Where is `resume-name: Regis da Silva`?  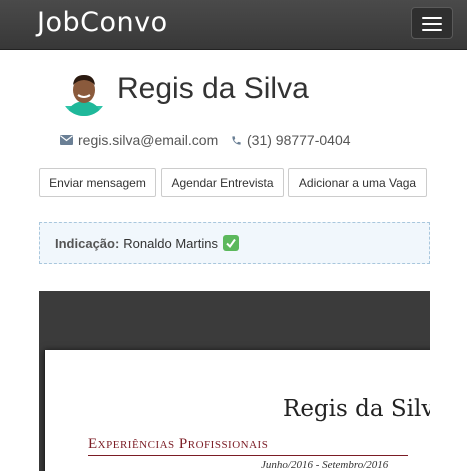
resume-name: Regis da Silva is located at coordinates (356, 409).